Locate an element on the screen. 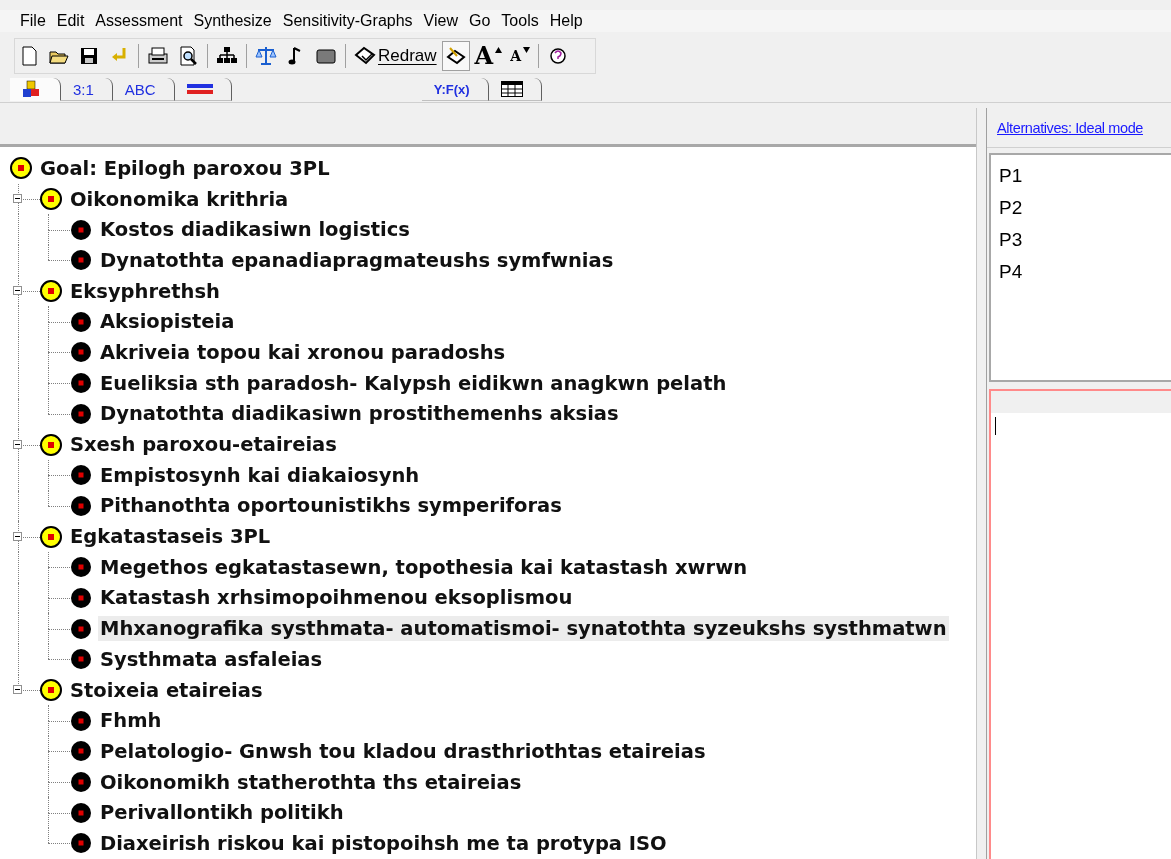  menu-item: View is located at coordinates (440, 21).